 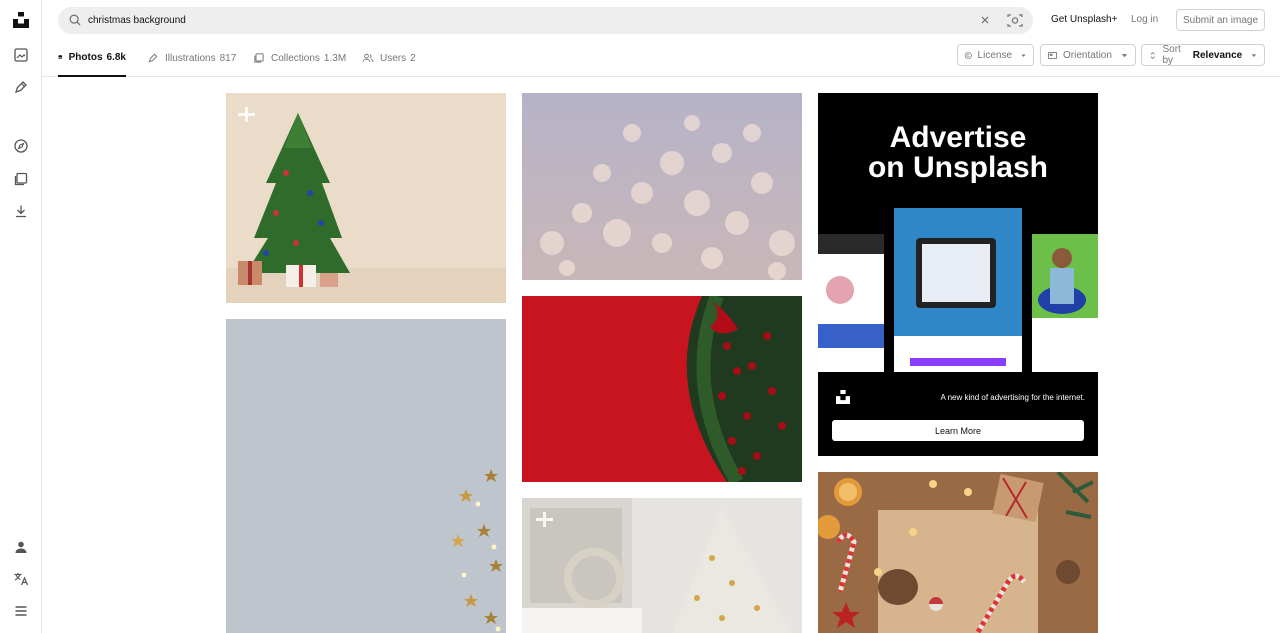 What do you see at coordinates (1052, 55) in the screenshot?
I see `orientation-icon` at bounding box center [1052, 55].